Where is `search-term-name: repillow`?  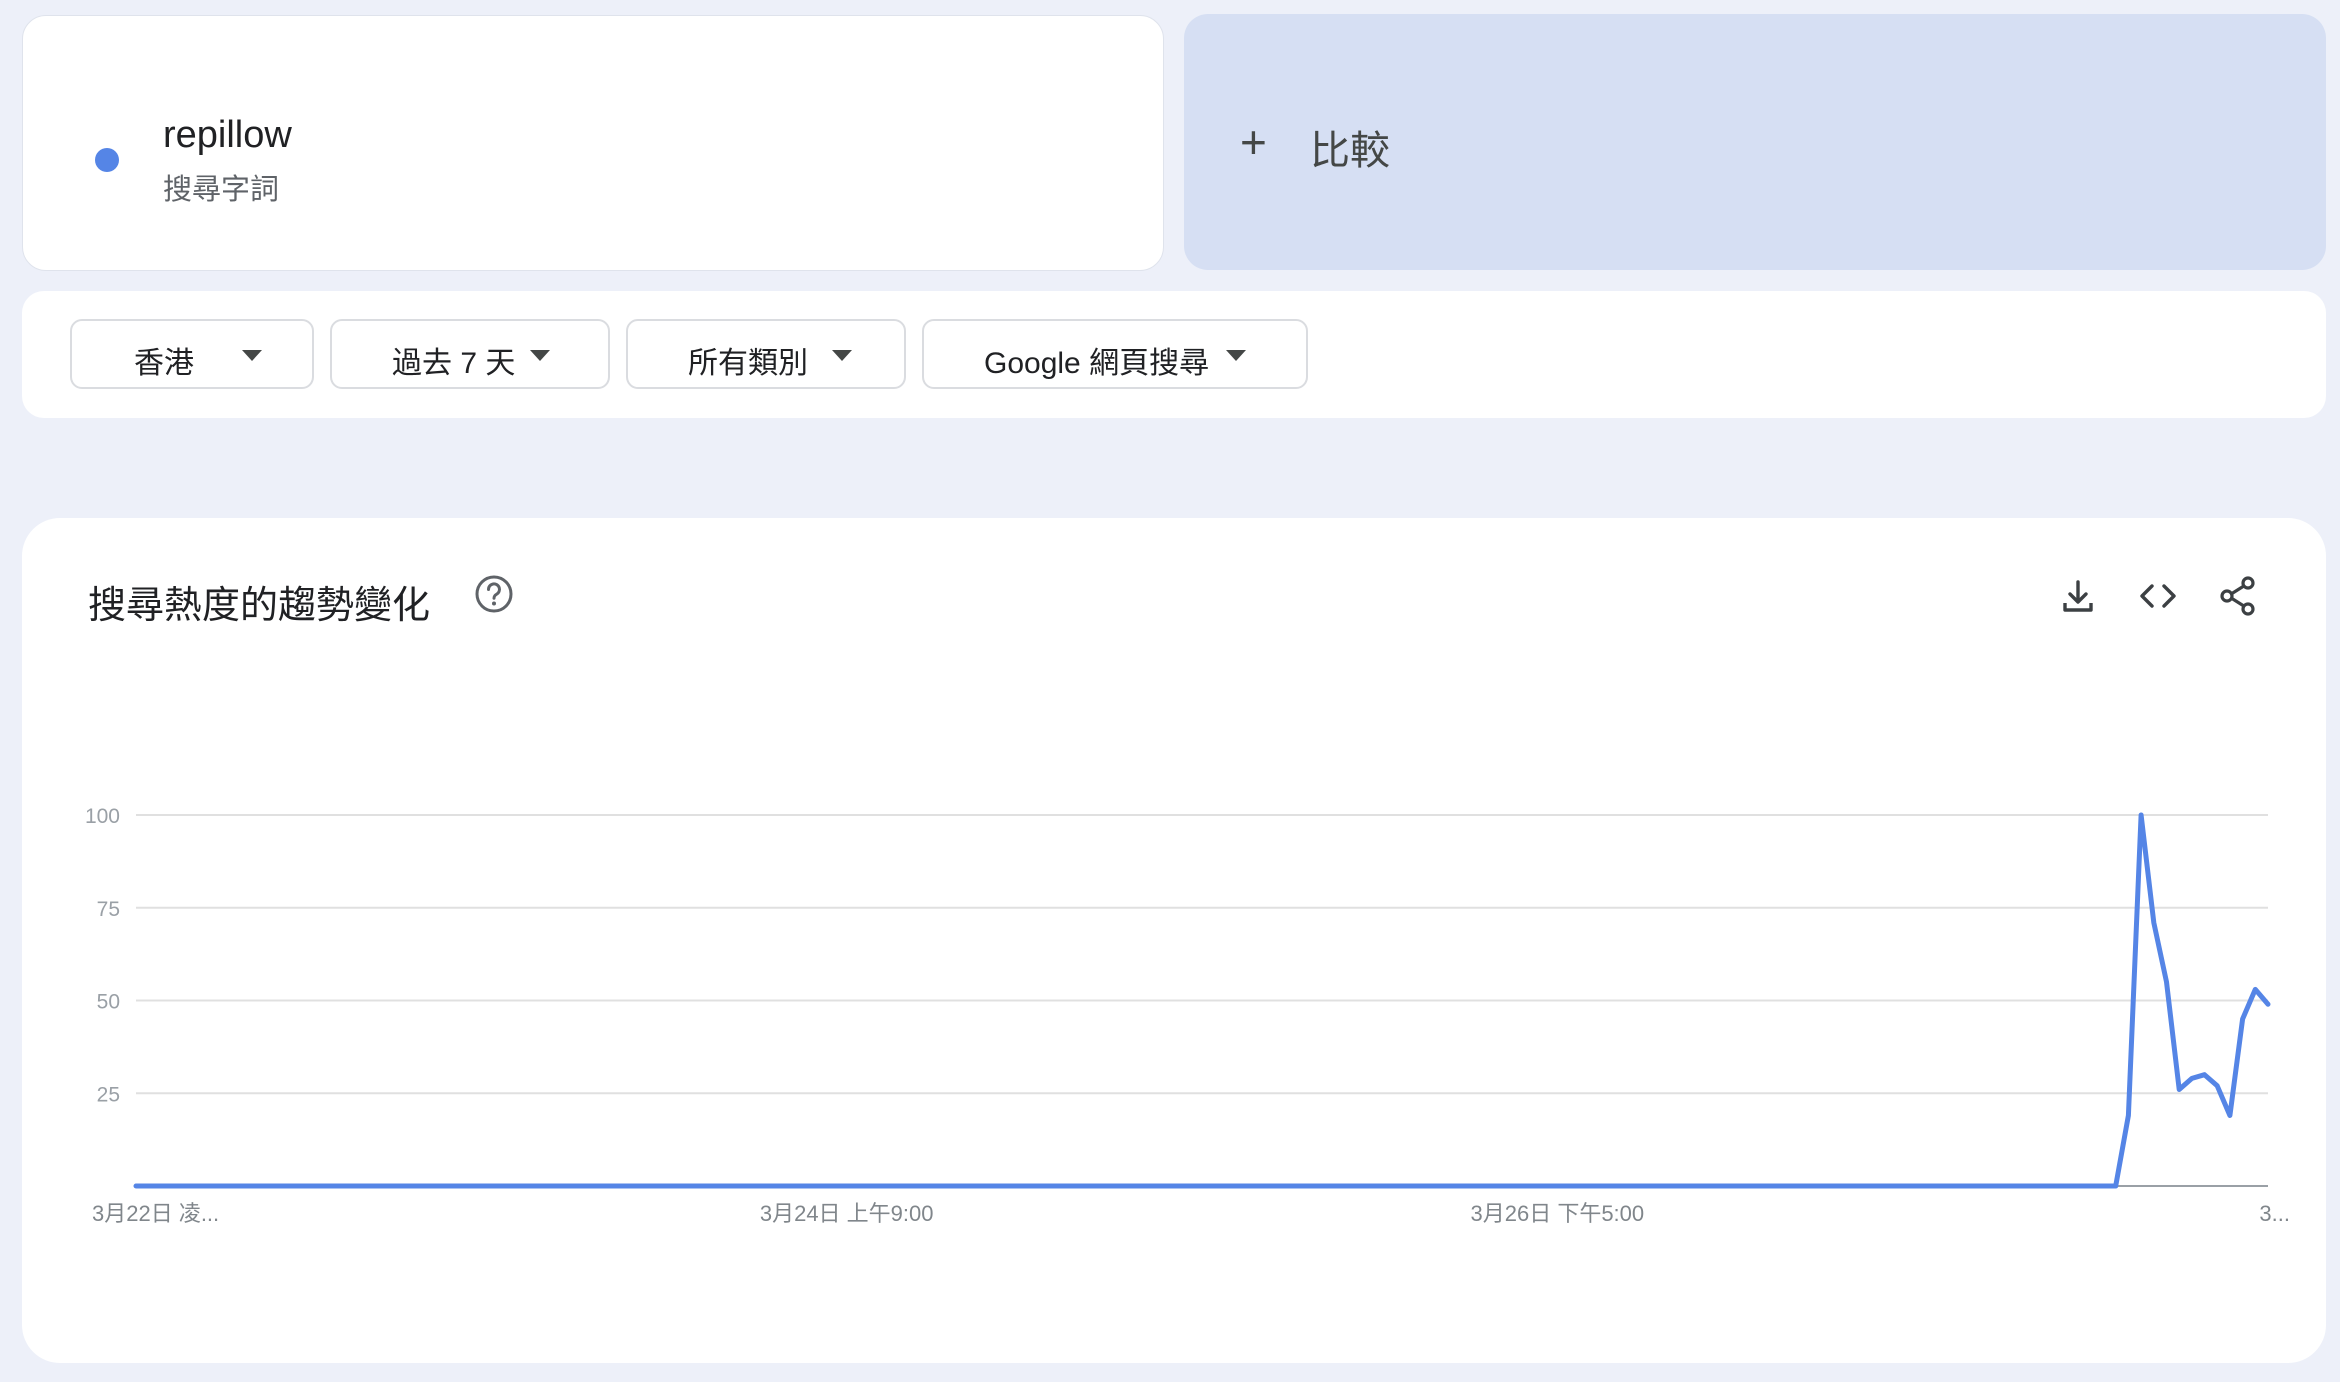 search-term-name: repillow is located at coordinates (227, 135).